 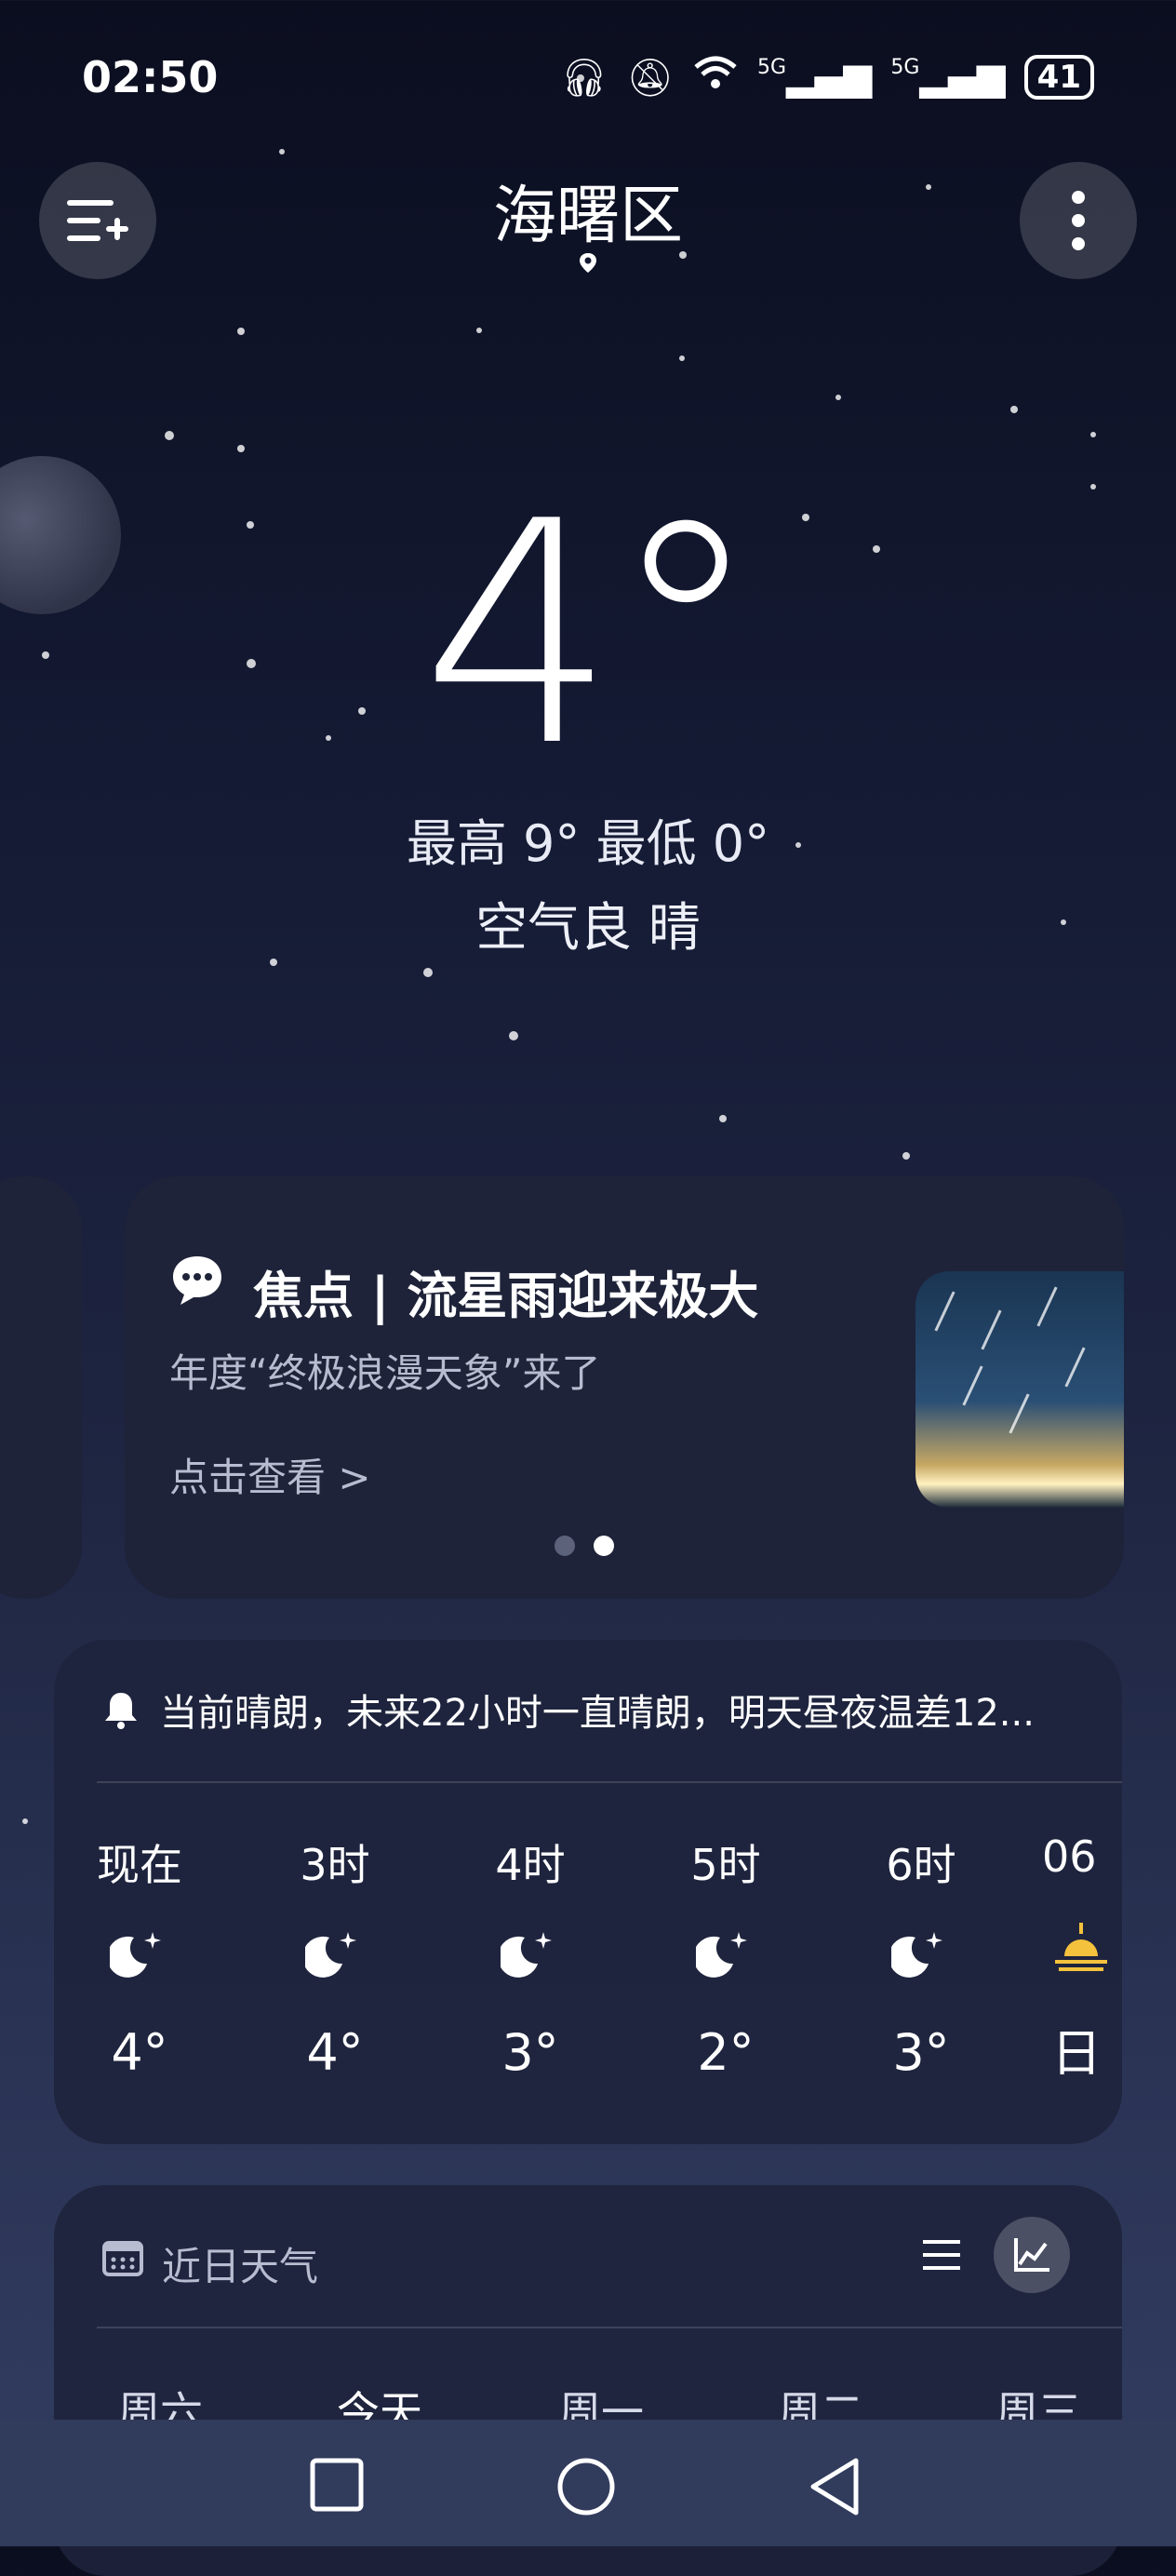 I want to click on carousel-indicator, so click(x=584, y=1546).